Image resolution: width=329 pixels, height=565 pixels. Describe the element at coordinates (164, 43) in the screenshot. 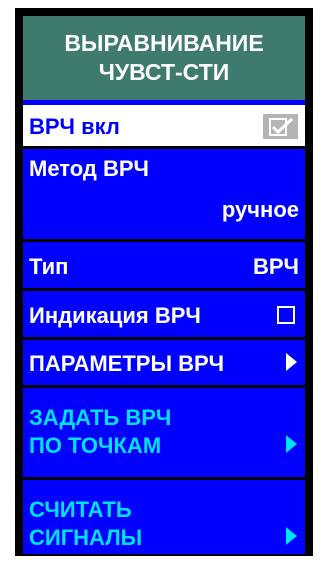

I see `menu-title-line1: ВЫРАВНИВАНИЕ` at that location.